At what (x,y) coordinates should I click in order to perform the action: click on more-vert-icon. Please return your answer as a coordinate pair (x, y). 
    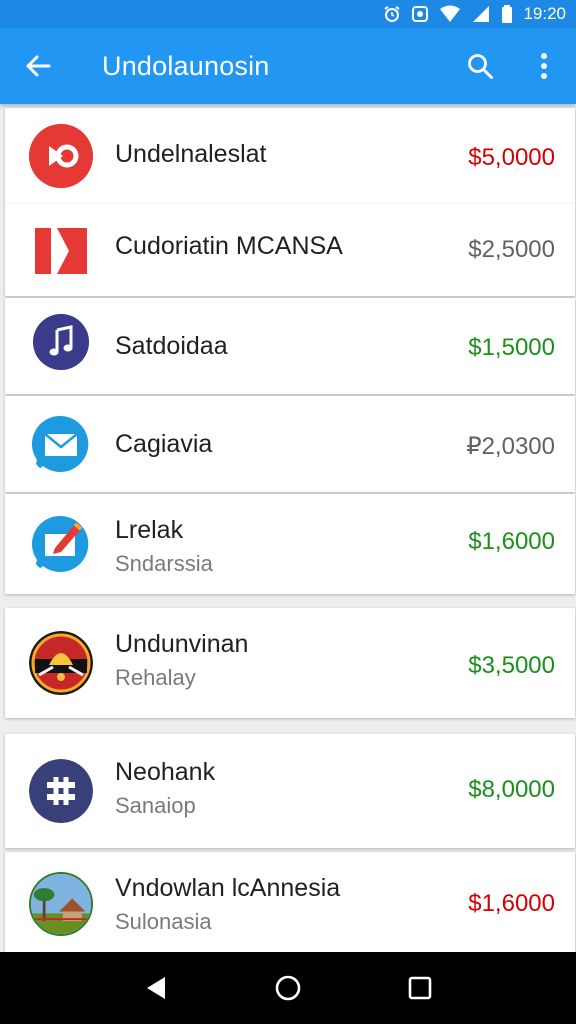
    Looking at the image, I should click on (544, 66).